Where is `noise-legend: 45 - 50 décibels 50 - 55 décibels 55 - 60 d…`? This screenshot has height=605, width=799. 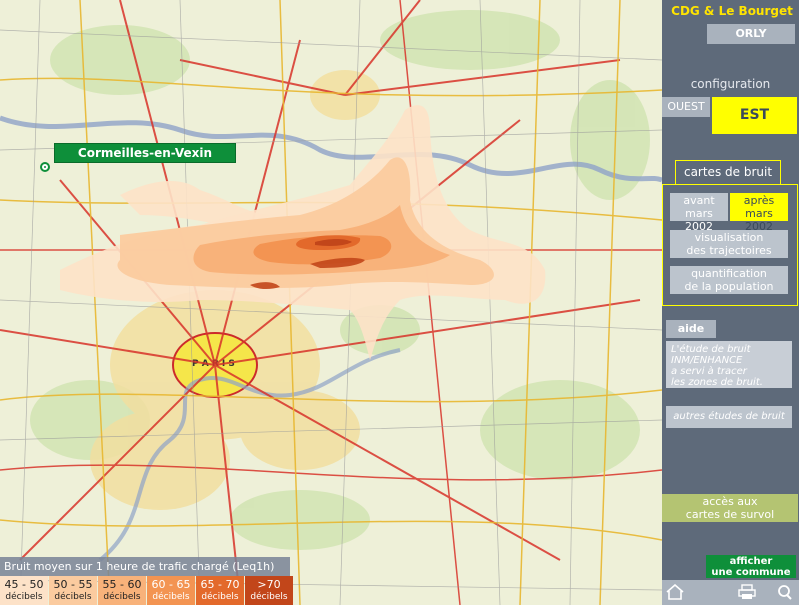
noise-legend: 45 - 50 décibels 50 - 55 décibels 55 - 60 d… is located at coordinates (147, 590).